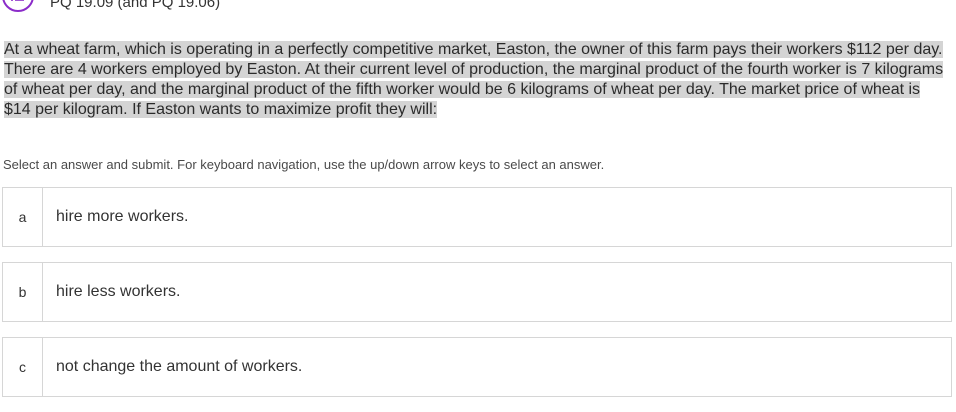 The height and width of the screenshot is (412, 956). Describe the element at coordinates (118, 291) in the screenshot. I see `option-text: hire less workers.` at that location.